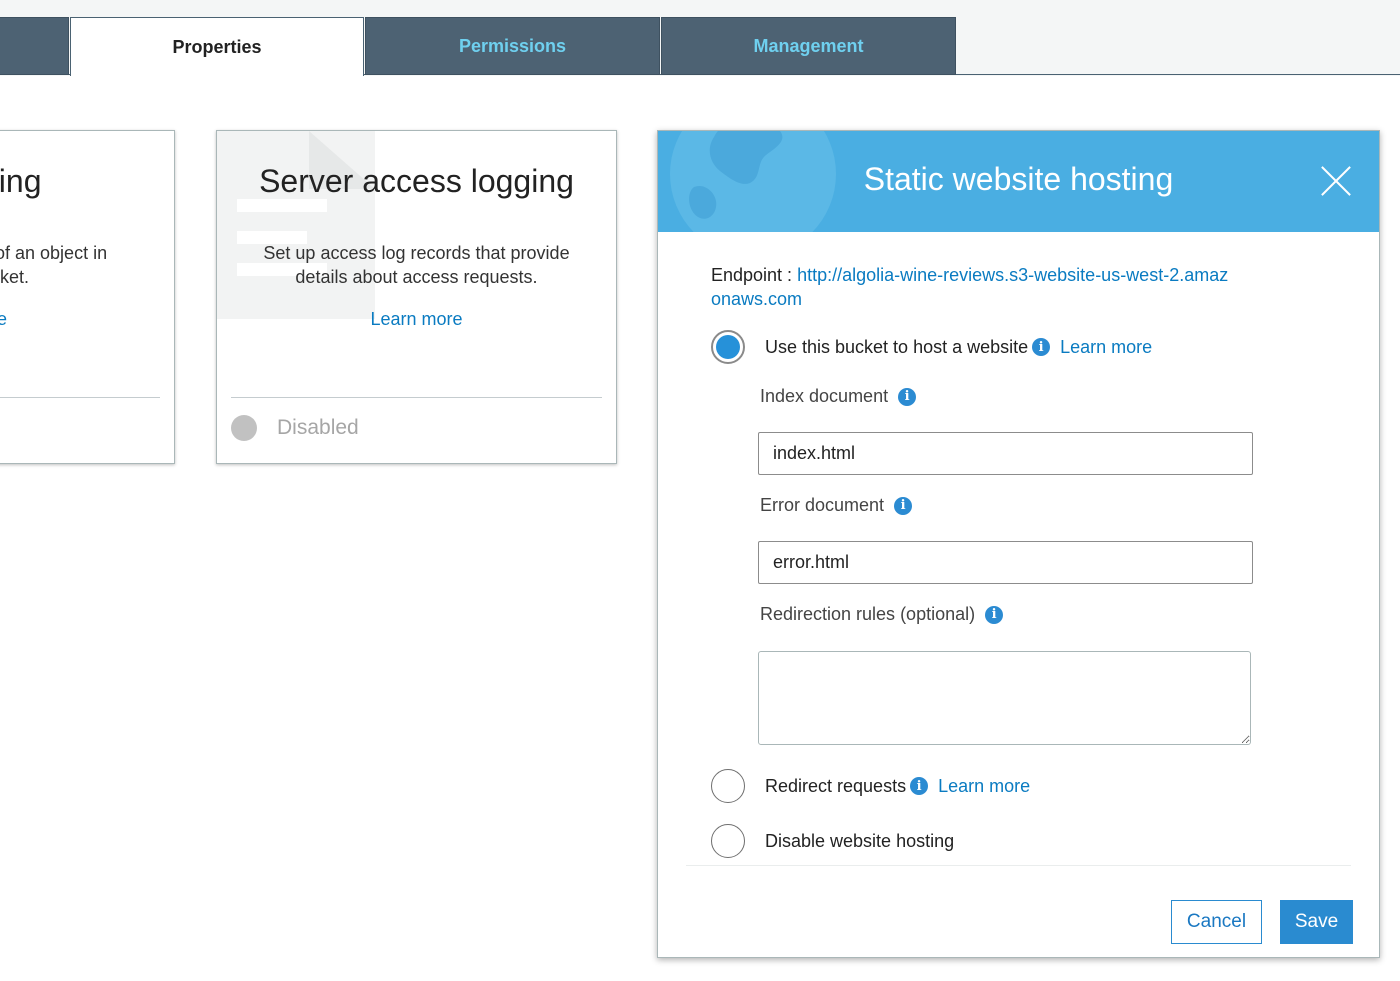 The height and width of the screenshot is (981, 1400). I want to click on tab-permissions-label: Permissions, so click(512, 45).